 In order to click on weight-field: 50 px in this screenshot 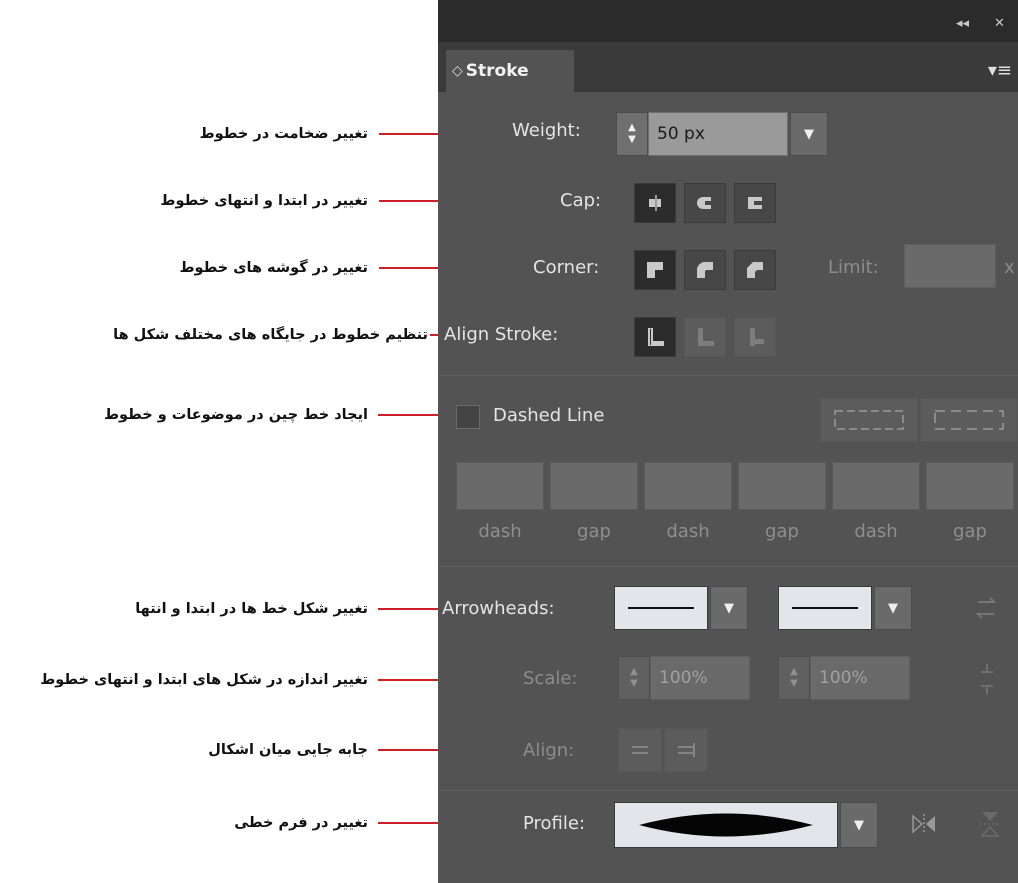, I will do `click(718, 134)`.